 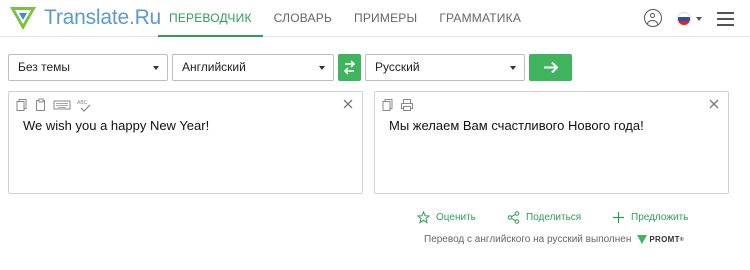 What do you see at coordinates (407, 105) in the screenshot?
I see `print-icon` at bounding box center [407, 105].